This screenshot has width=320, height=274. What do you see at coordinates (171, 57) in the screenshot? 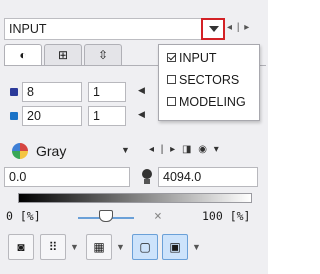
I see `checkbox-checked-icon` at bounding box center [171, 57].